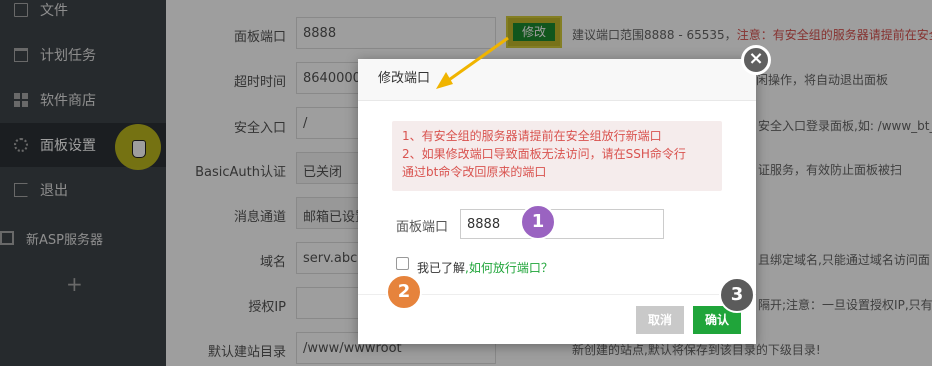 This screenshot has width=932, height=366. Describe the element at coordinates (538, 222) in the screenshot. I see `step-marker-1: 1` at that location.